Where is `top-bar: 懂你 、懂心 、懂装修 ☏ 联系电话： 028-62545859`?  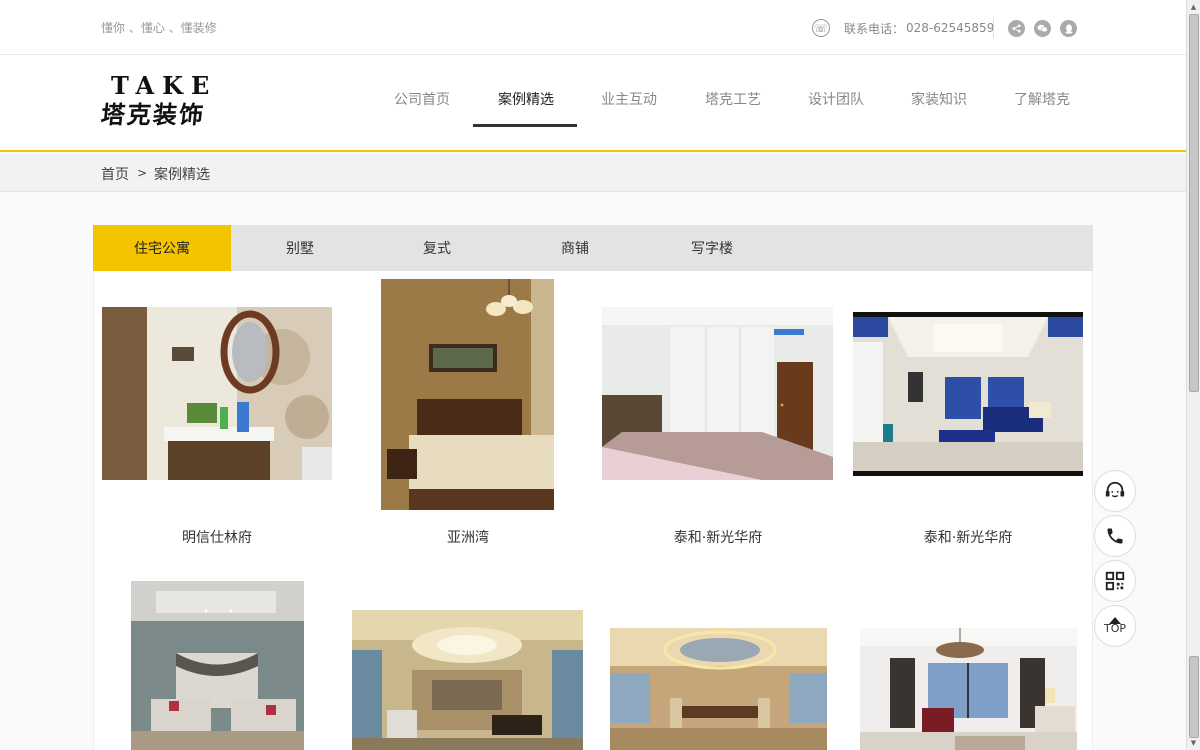 top-bar: 懂你 、懂心 、懂装修 ☏ 联系电话： 028-62545859 is located at coordinates (593, 27).